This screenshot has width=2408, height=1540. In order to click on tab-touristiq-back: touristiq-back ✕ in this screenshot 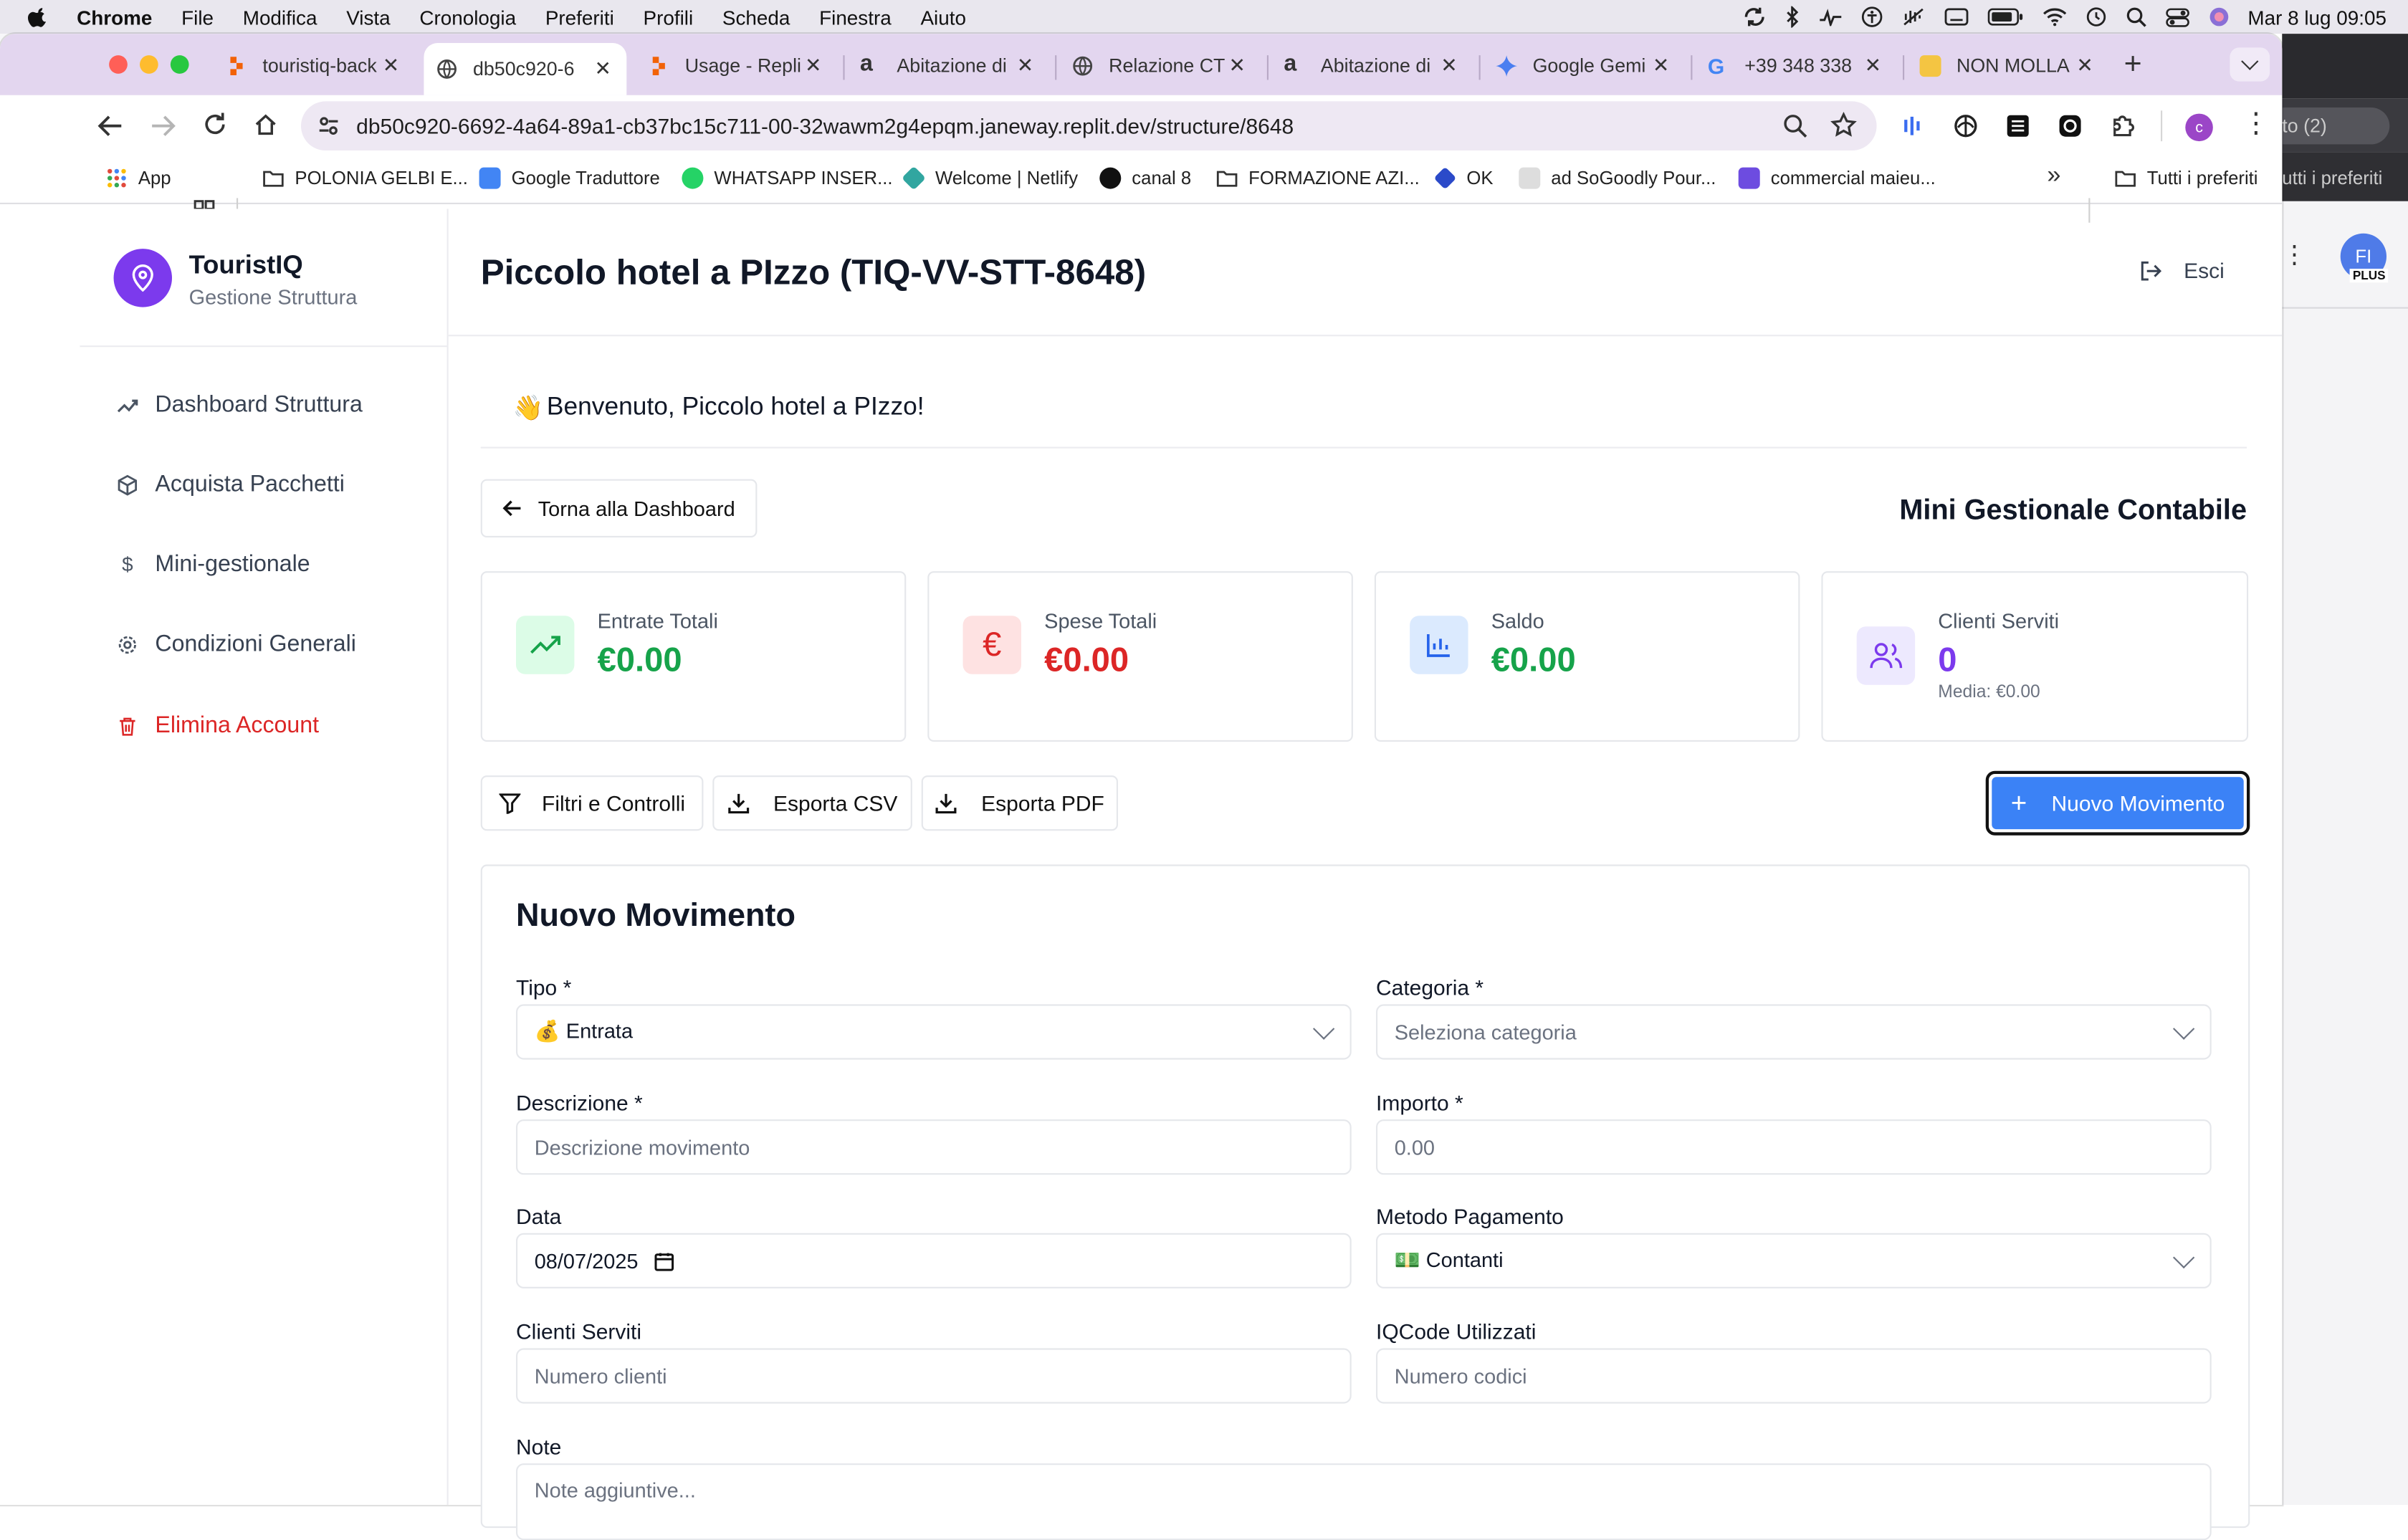, I will do `click(315, 66)`.